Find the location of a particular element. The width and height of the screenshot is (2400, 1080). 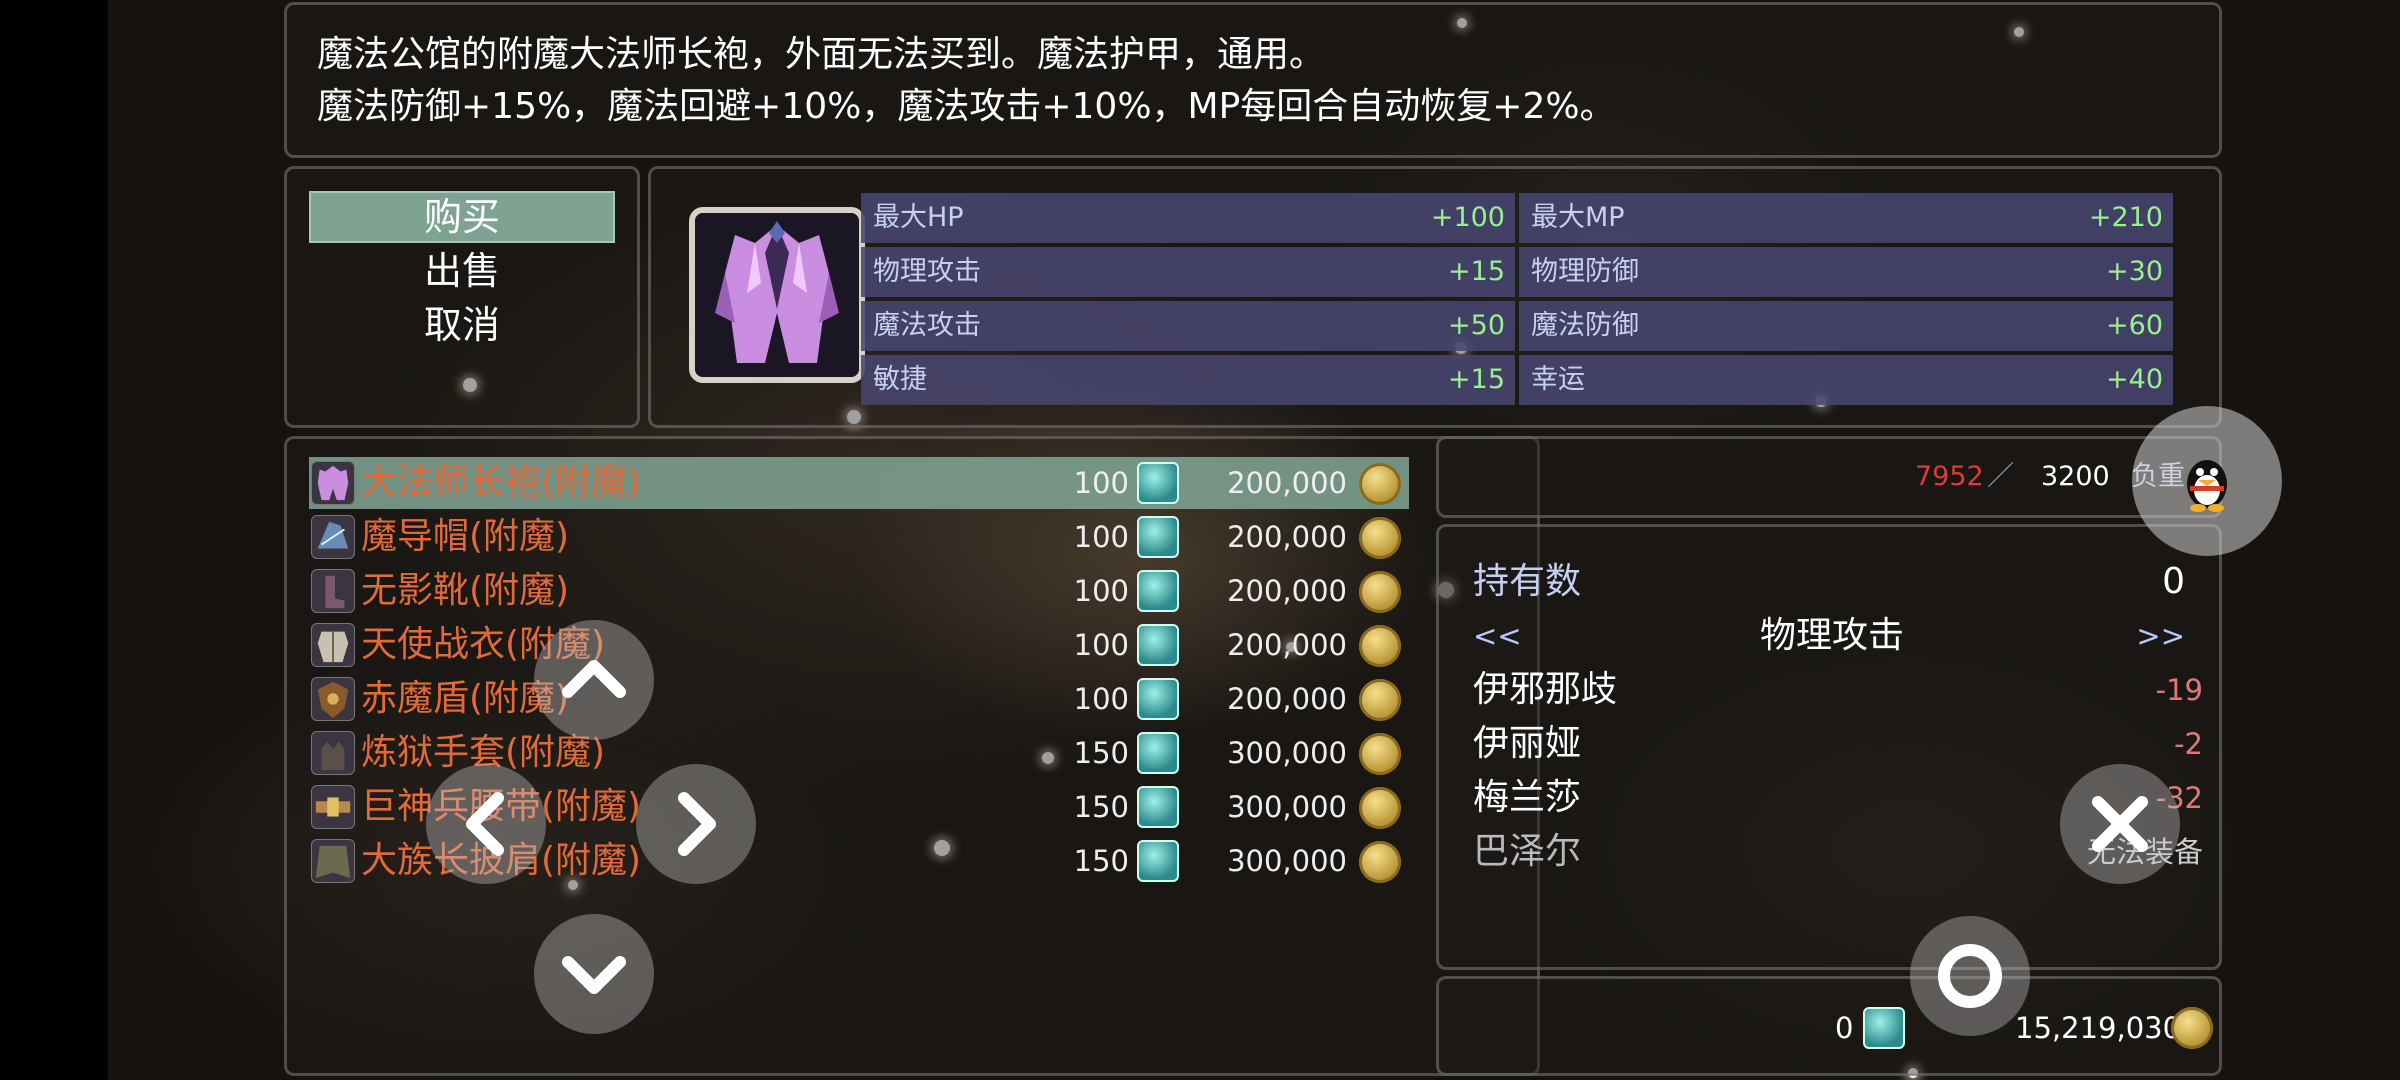

shield-icon is located at coordinates (333, 700).